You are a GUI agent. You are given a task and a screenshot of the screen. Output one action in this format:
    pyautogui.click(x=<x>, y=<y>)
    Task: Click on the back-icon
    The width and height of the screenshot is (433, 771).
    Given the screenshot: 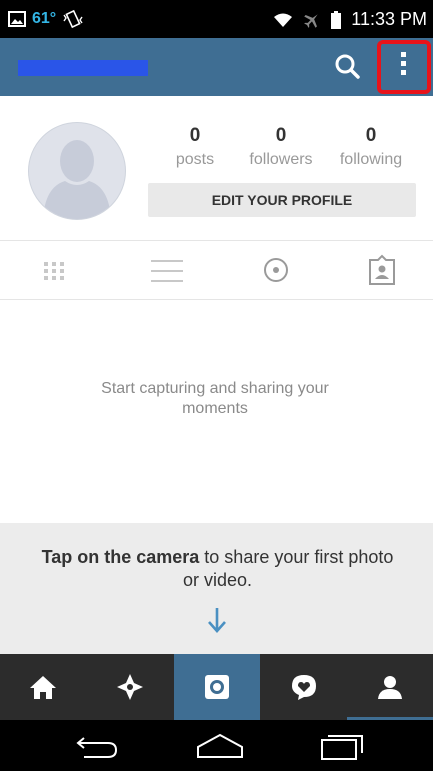 What is the action you would take?
    pyautogui.click(x=95, y=746)
    